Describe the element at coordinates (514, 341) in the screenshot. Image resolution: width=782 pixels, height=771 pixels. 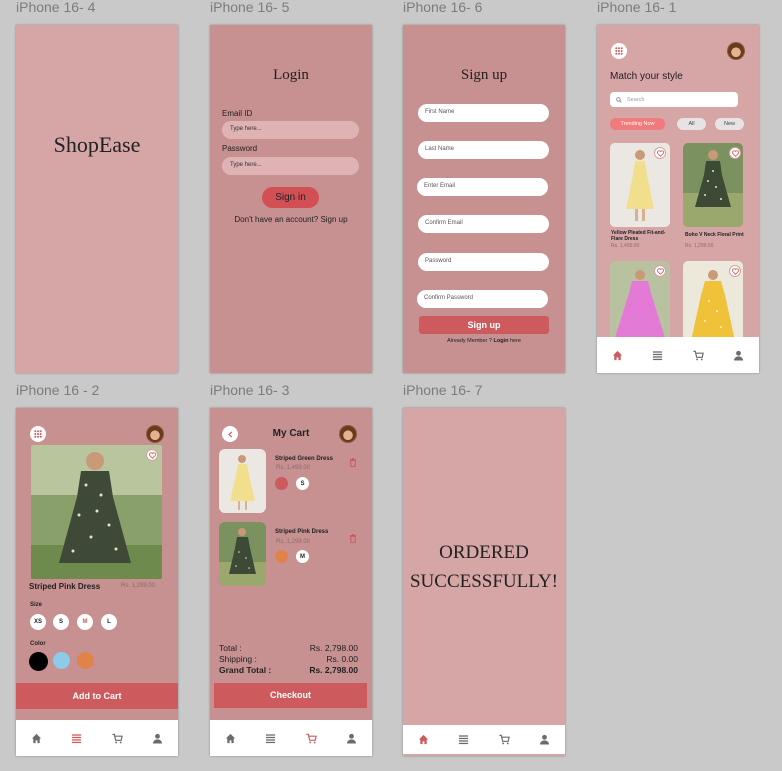
I see `login-prompt-suffix: here` at that location.